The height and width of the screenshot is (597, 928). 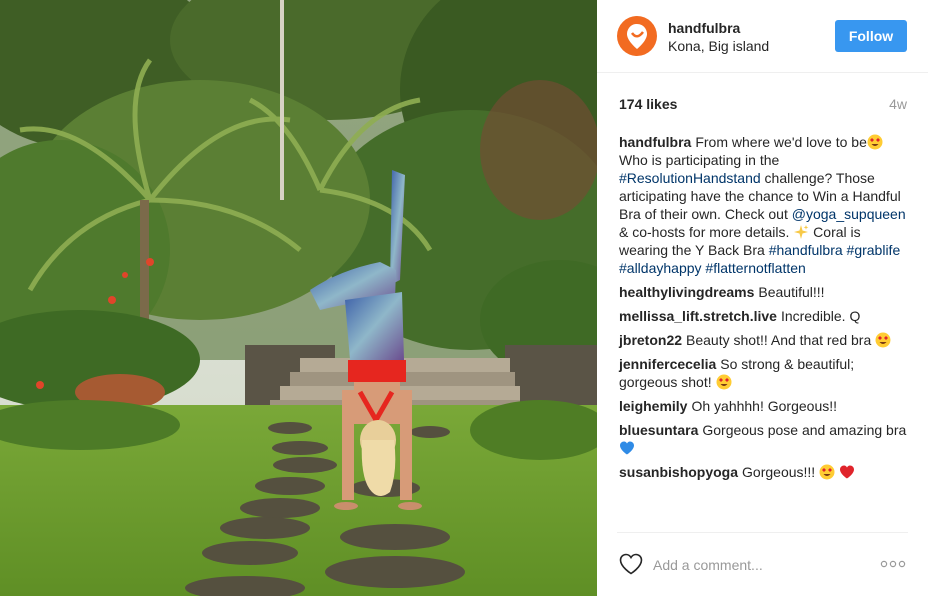 I want to click on likes-row: 174 likes 4w, so click(x=763, y=105).